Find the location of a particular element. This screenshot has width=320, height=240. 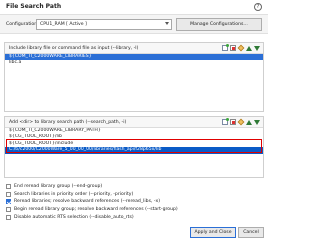

library-files-list: ${COM_TI_C2000WARE_LIBRARIES} libc.a is located at coordinates (134, 60).